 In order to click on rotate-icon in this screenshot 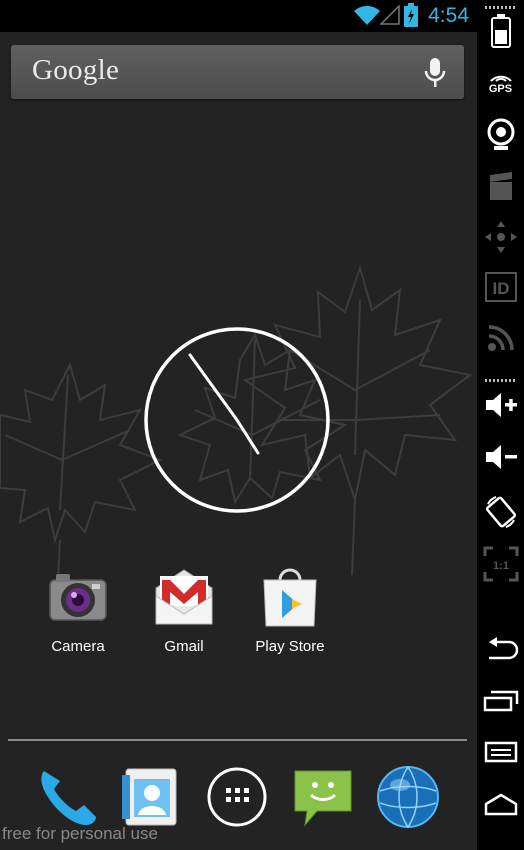, I will do `click(500, 512)`.